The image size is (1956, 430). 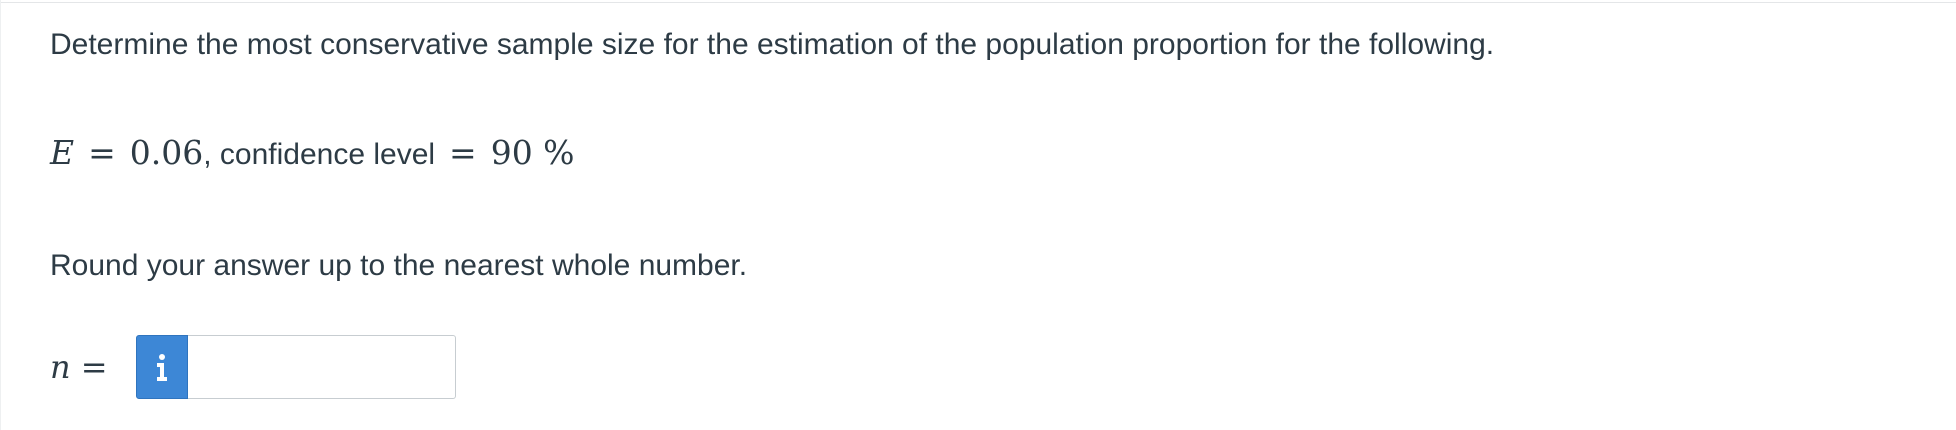 I want to click on info-icon, so click(x=162, y=367).